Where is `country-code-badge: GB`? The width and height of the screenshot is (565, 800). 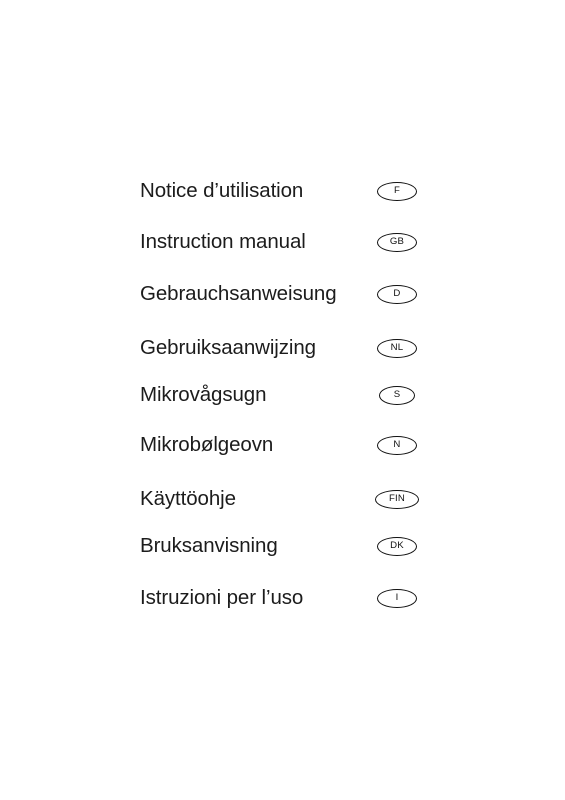 country-code-badge: GB is located at coordinates (397, 242).